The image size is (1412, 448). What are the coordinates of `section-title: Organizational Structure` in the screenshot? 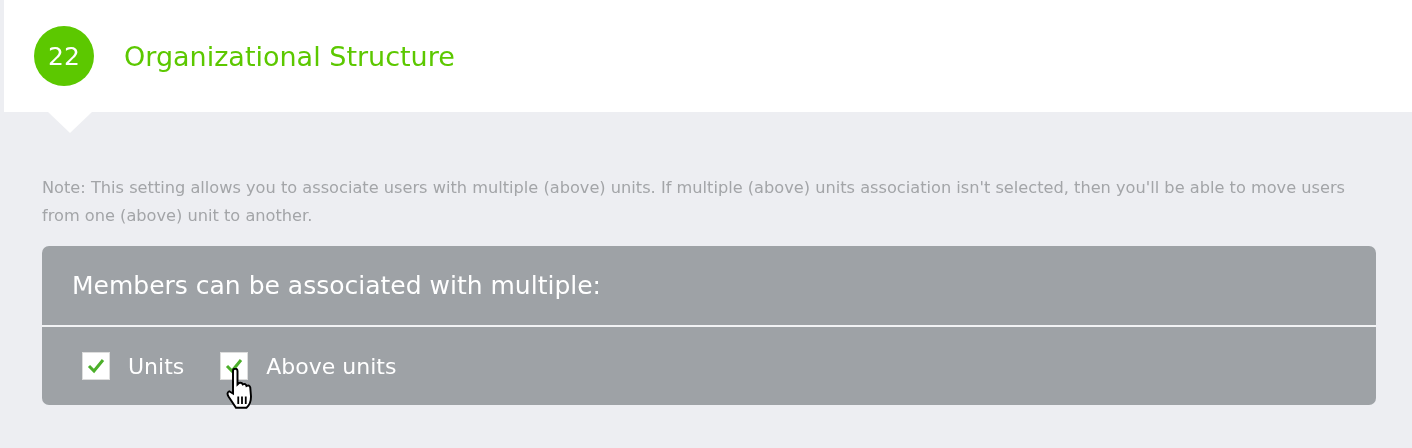 It's located at (289, 56).